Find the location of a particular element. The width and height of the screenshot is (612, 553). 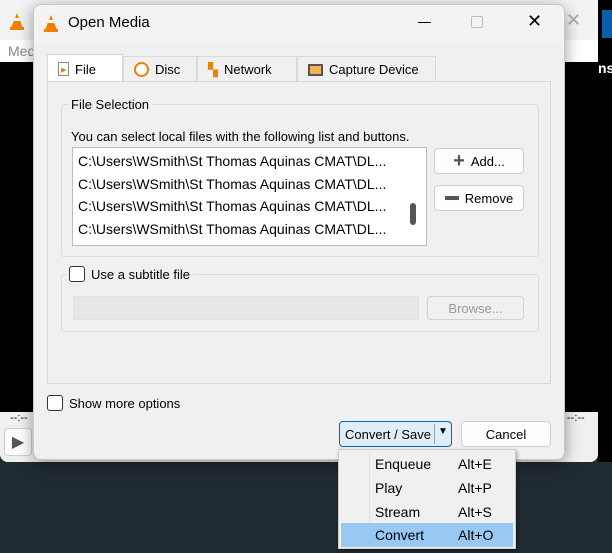

show-more-options-checkbox is located at coordinates (55, 403).